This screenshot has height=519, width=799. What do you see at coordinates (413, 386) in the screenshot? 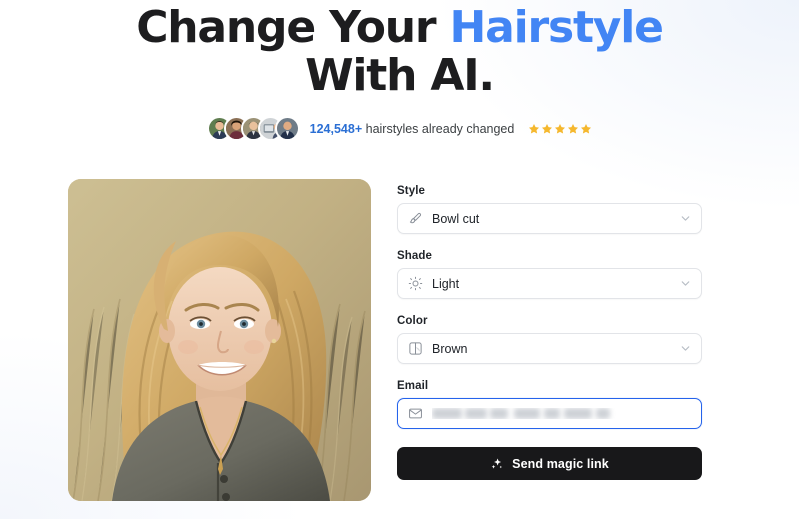
I see `email-label: Email` at bounding box center [413, 386].